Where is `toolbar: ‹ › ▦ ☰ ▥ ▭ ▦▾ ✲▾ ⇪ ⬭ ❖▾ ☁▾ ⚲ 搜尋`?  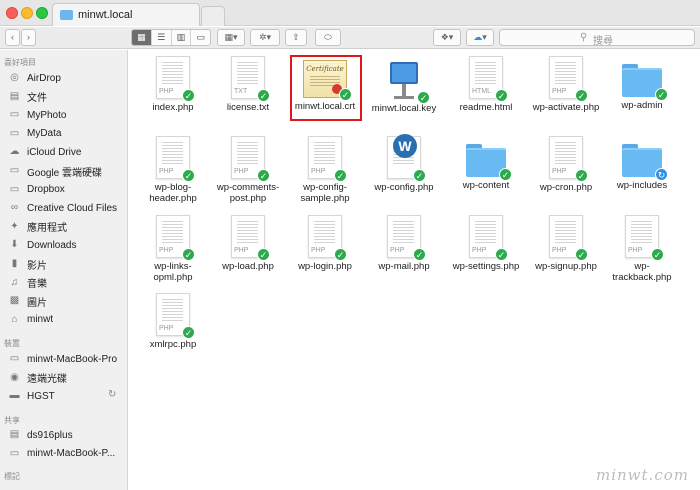 toolbar: ‹ › ▦ ☰ ▥ ▭ ▦▾ ✲▾ ⇪ ⬭ ❖▾ ☁▾ ⚲ 搜尋 is located at coordinates (350, 38).